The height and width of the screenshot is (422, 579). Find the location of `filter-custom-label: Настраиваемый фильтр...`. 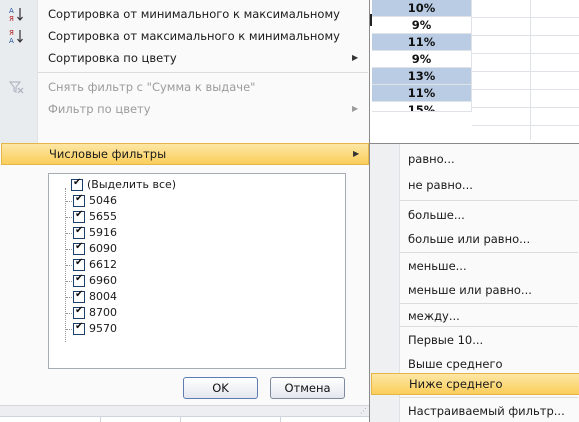

filter-custom-label: Настраиваемый фильтр... is located at coordinates (486, 411).